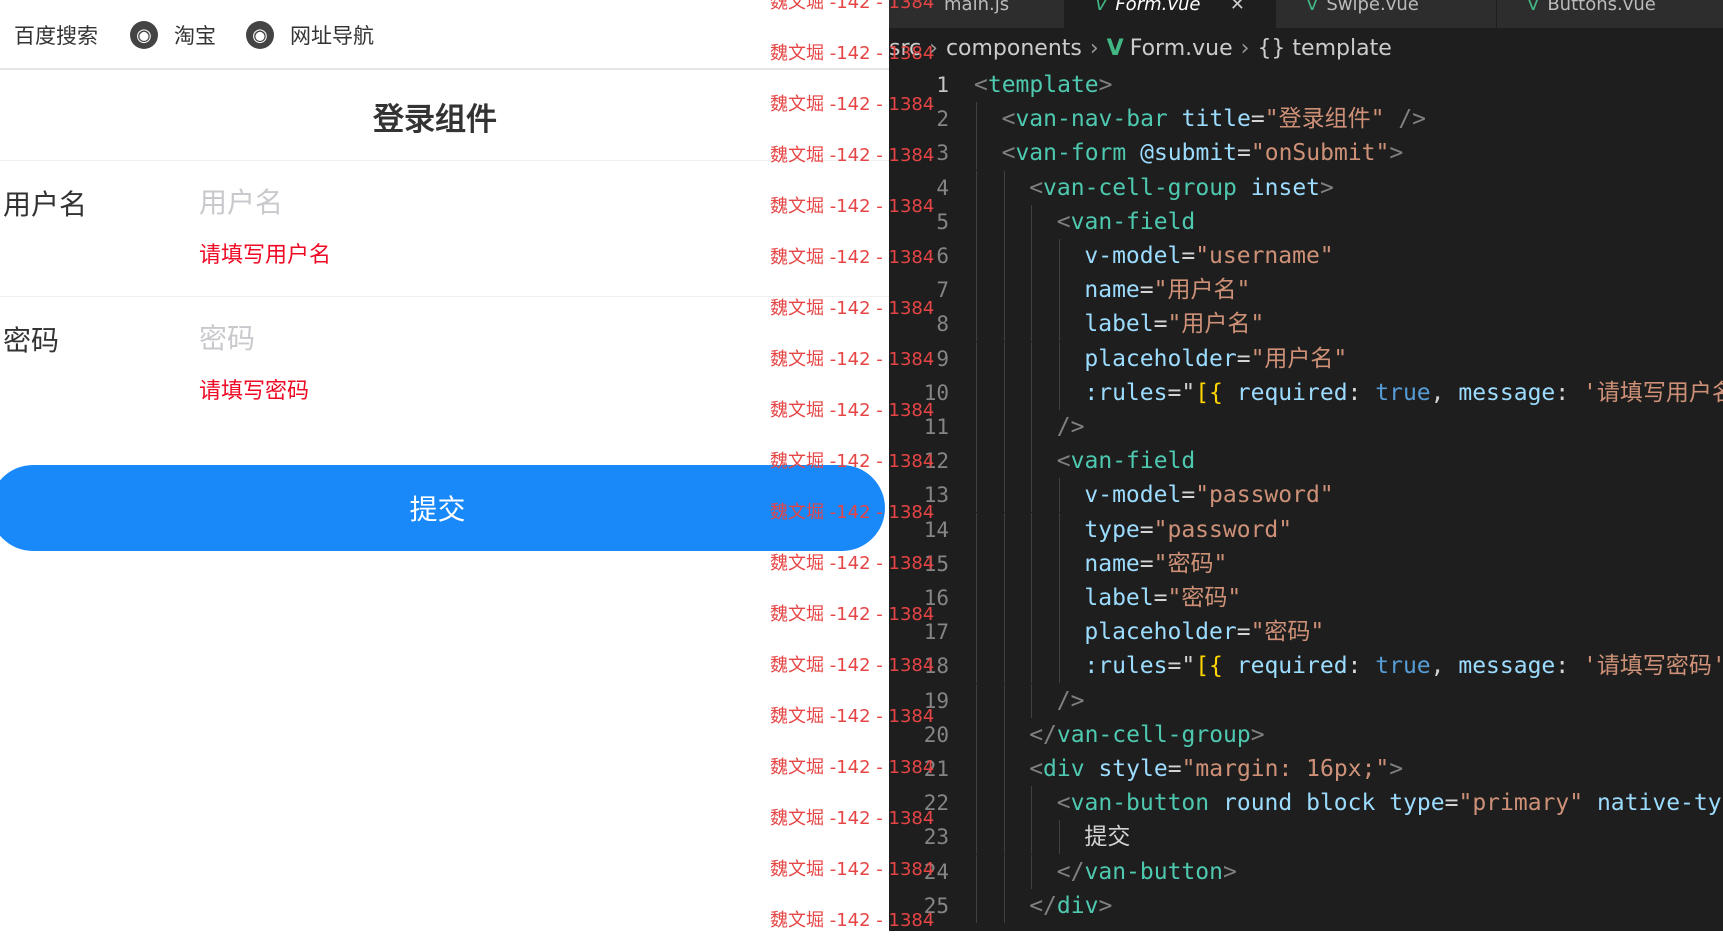  What do you see at coordinates (1324, 48) in the screenshot?
I see `breadcrumb-template: {} template` at bounding box center [1324, 48].